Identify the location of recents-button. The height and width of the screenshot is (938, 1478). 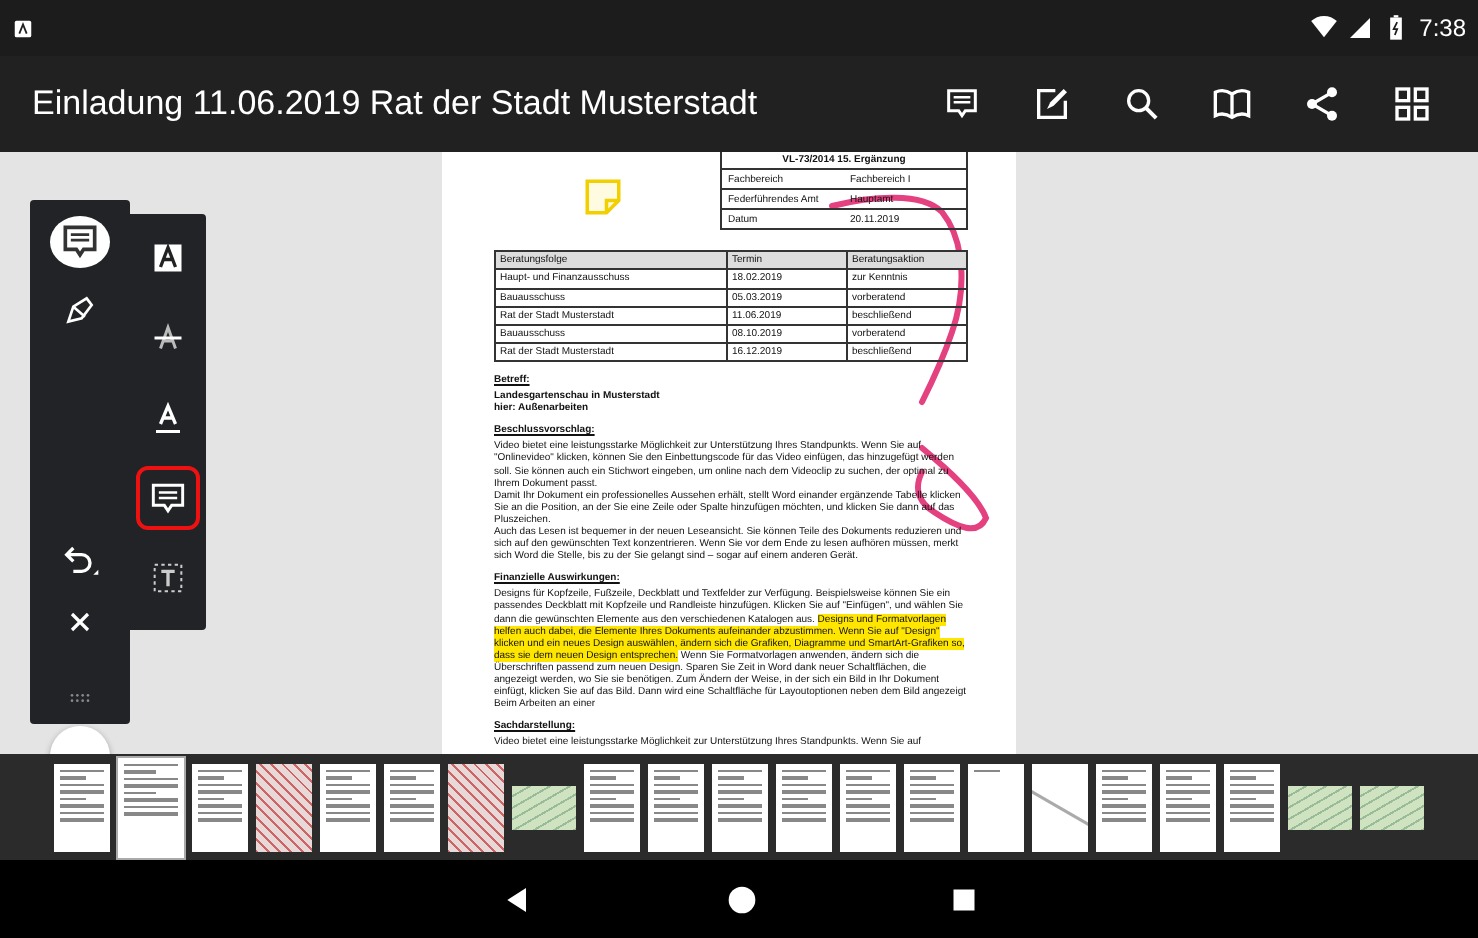
(963, 899).